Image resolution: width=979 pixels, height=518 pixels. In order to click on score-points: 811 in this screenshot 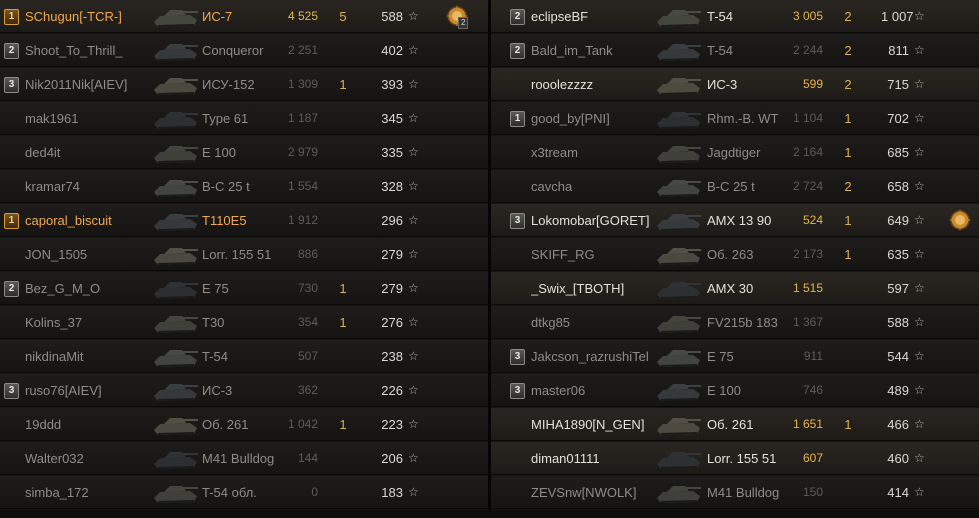, I will do `click(898, 50)`.